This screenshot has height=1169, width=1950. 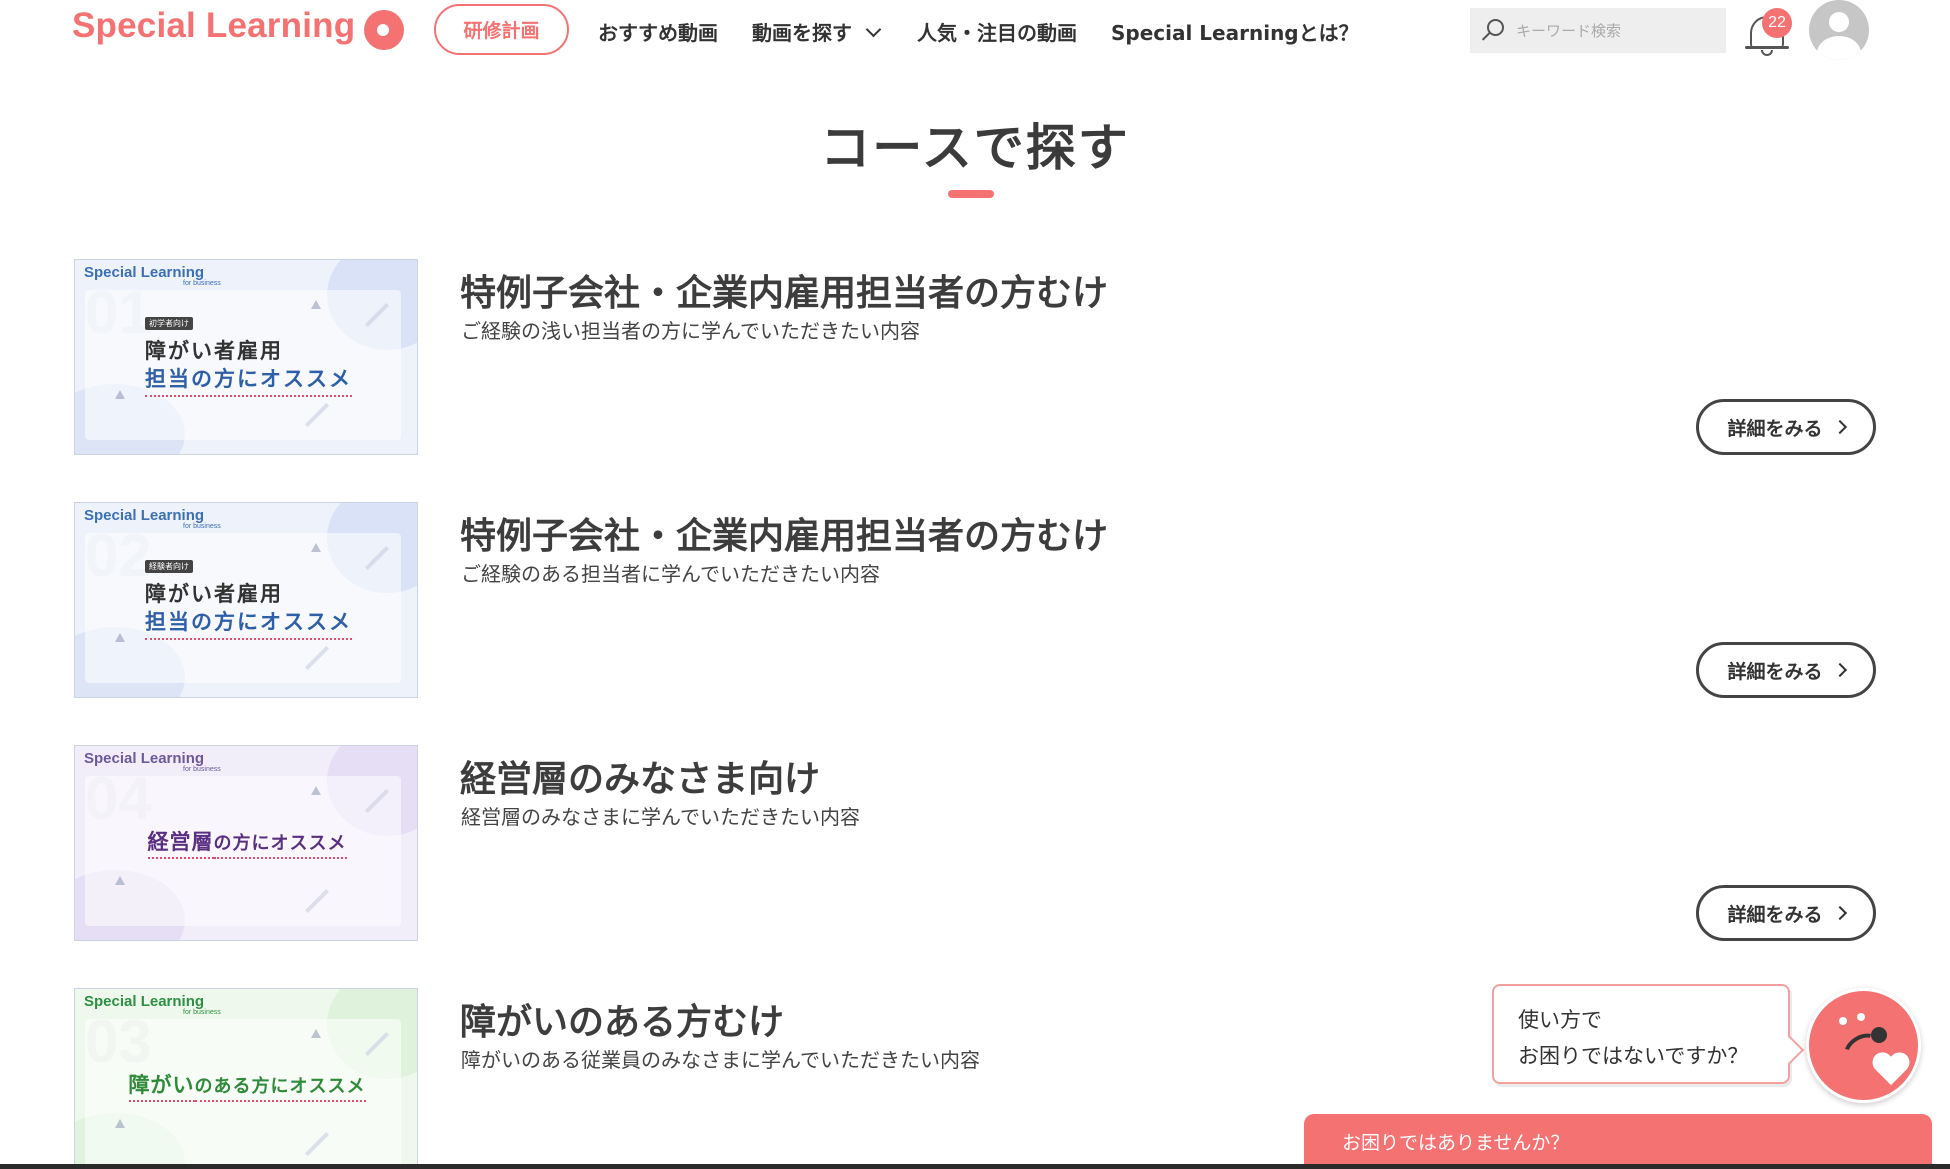 I want to click on search-input, so click(x=1616, y=30).